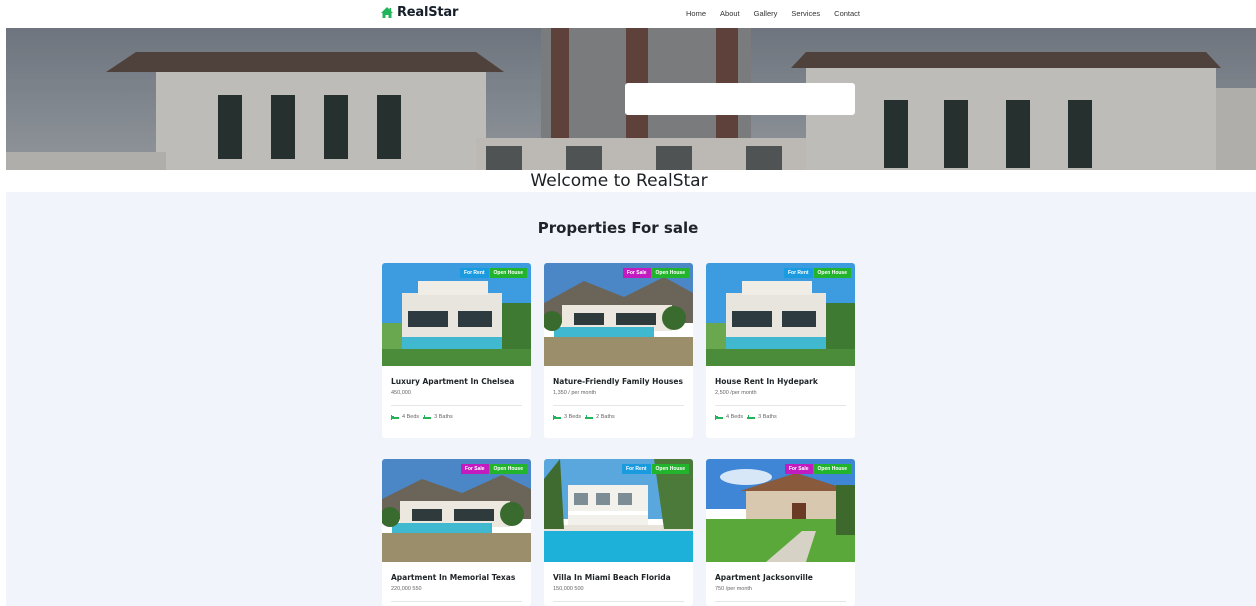 The image size is (1256, 606). Describe the element at coordinates (618, 228) in the screenshot. I see `section-title: Properties For sale` at that location.